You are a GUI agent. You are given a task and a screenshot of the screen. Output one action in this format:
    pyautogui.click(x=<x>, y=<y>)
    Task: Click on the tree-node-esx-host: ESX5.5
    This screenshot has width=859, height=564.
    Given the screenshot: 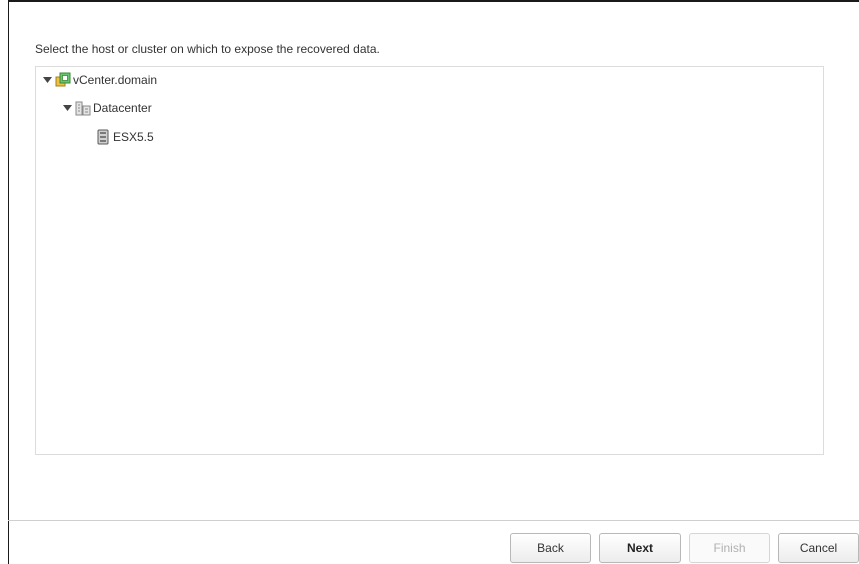 What is the action you would take?
    pyautogui.click(x=124, y=137)
    